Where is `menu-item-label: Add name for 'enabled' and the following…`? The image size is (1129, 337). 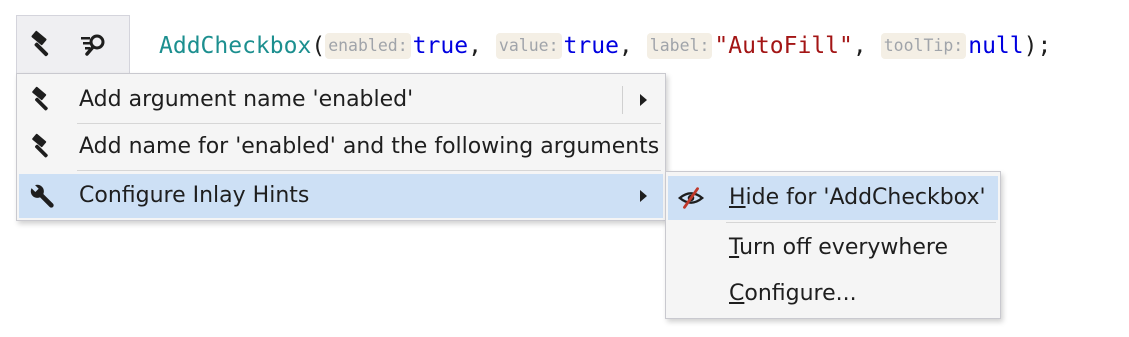 menu-item-label: Add name for 'enabled' and the following… is located at coordinates (369, 146).